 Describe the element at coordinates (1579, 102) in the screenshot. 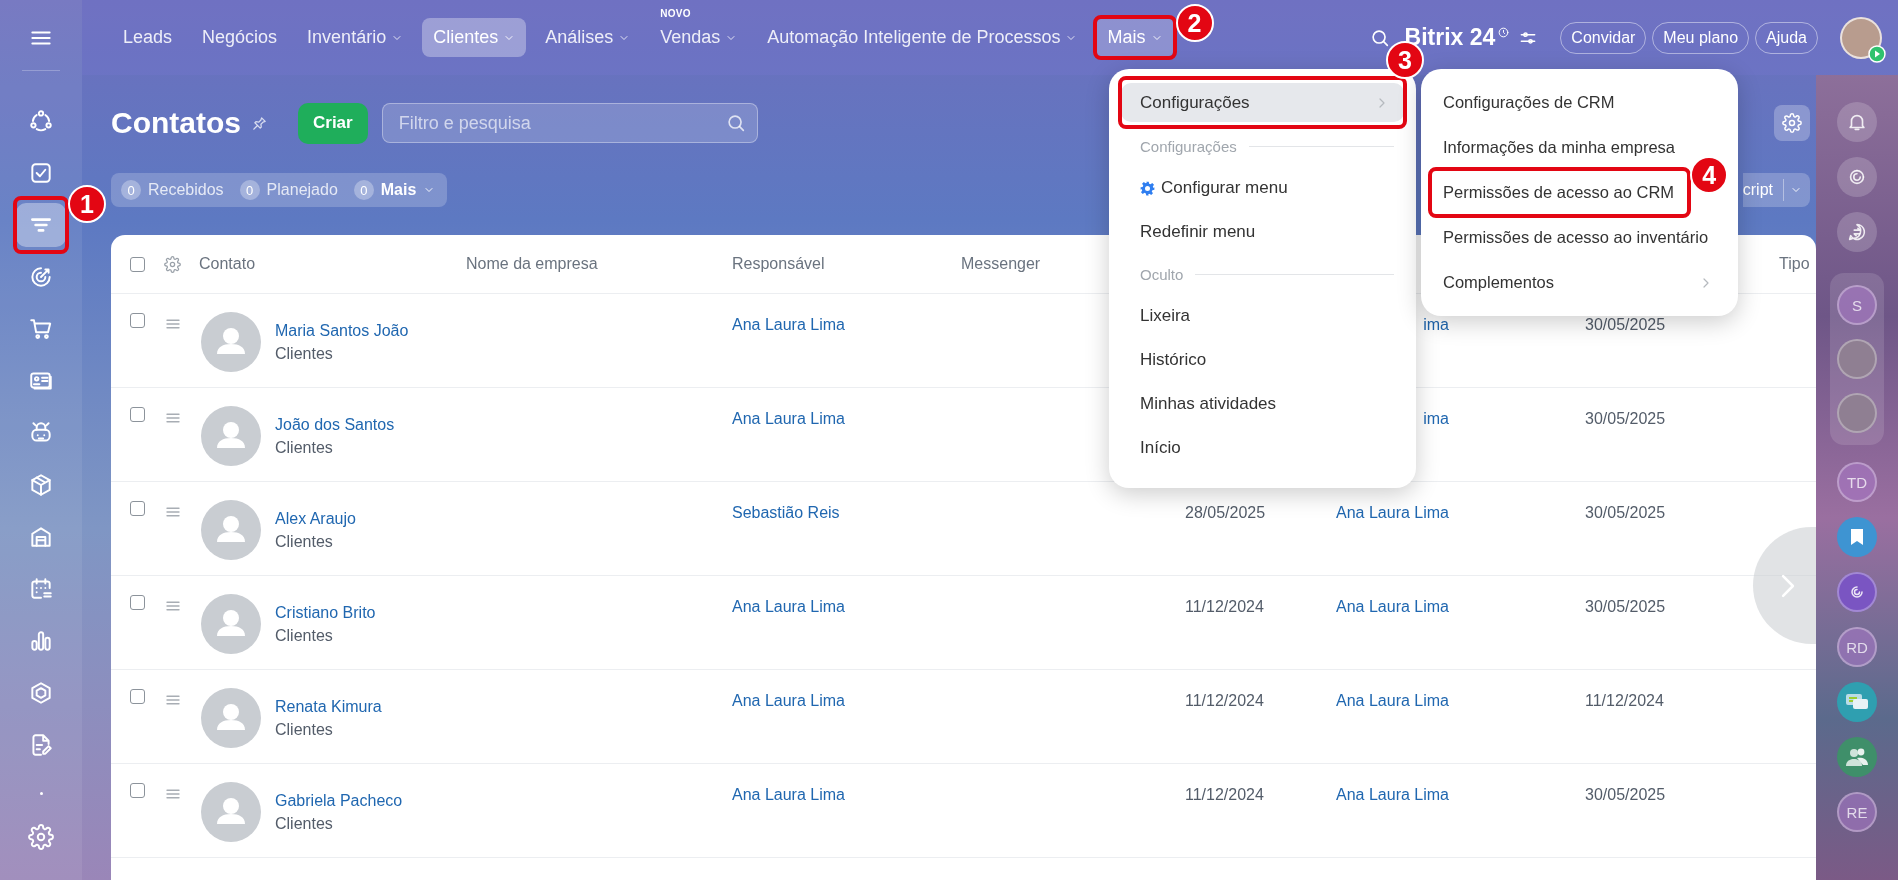

I see `menu-item: Configurações de CRM` at that location.